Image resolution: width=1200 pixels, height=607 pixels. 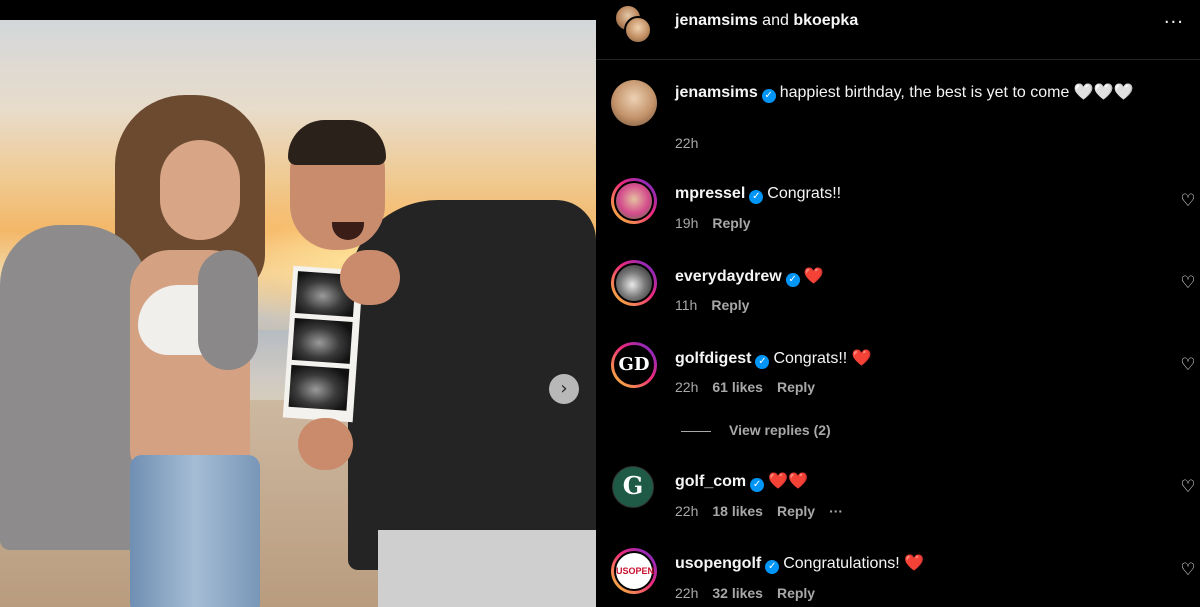 I want to click on chevron-right-icon: ›, so click(x=564, y=388).